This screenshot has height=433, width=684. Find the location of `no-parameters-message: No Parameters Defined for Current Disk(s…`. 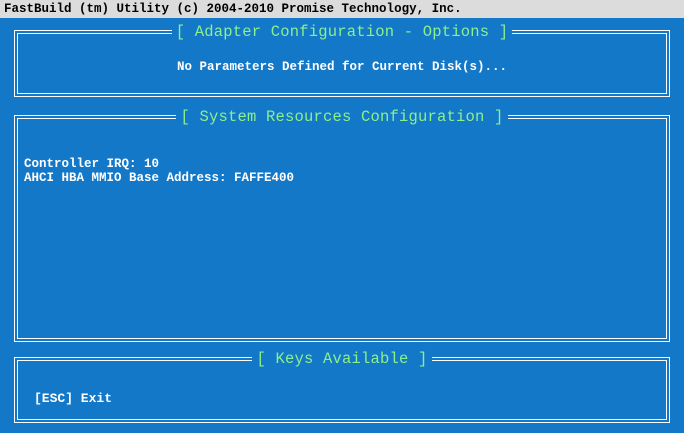

no-parameters-message: No Parameters Defined for Current Disk(s… is located at coordinates (342, 67).